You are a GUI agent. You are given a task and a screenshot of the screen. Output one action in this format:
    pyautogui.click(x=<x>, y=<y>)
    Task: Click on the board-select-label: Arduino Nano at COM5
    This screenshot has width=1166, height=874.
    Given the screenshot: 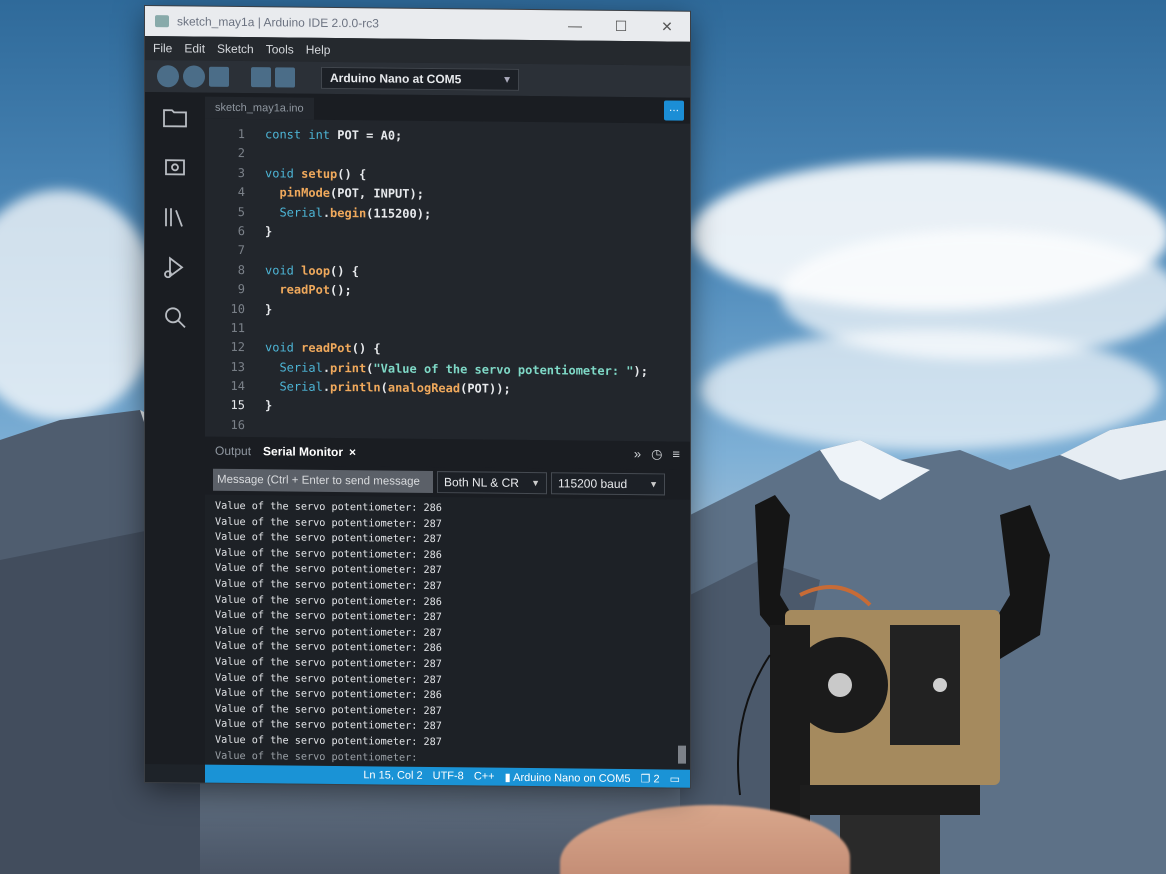 What is the action you would take?
    pyautogui.click(x=396, y=78)
    